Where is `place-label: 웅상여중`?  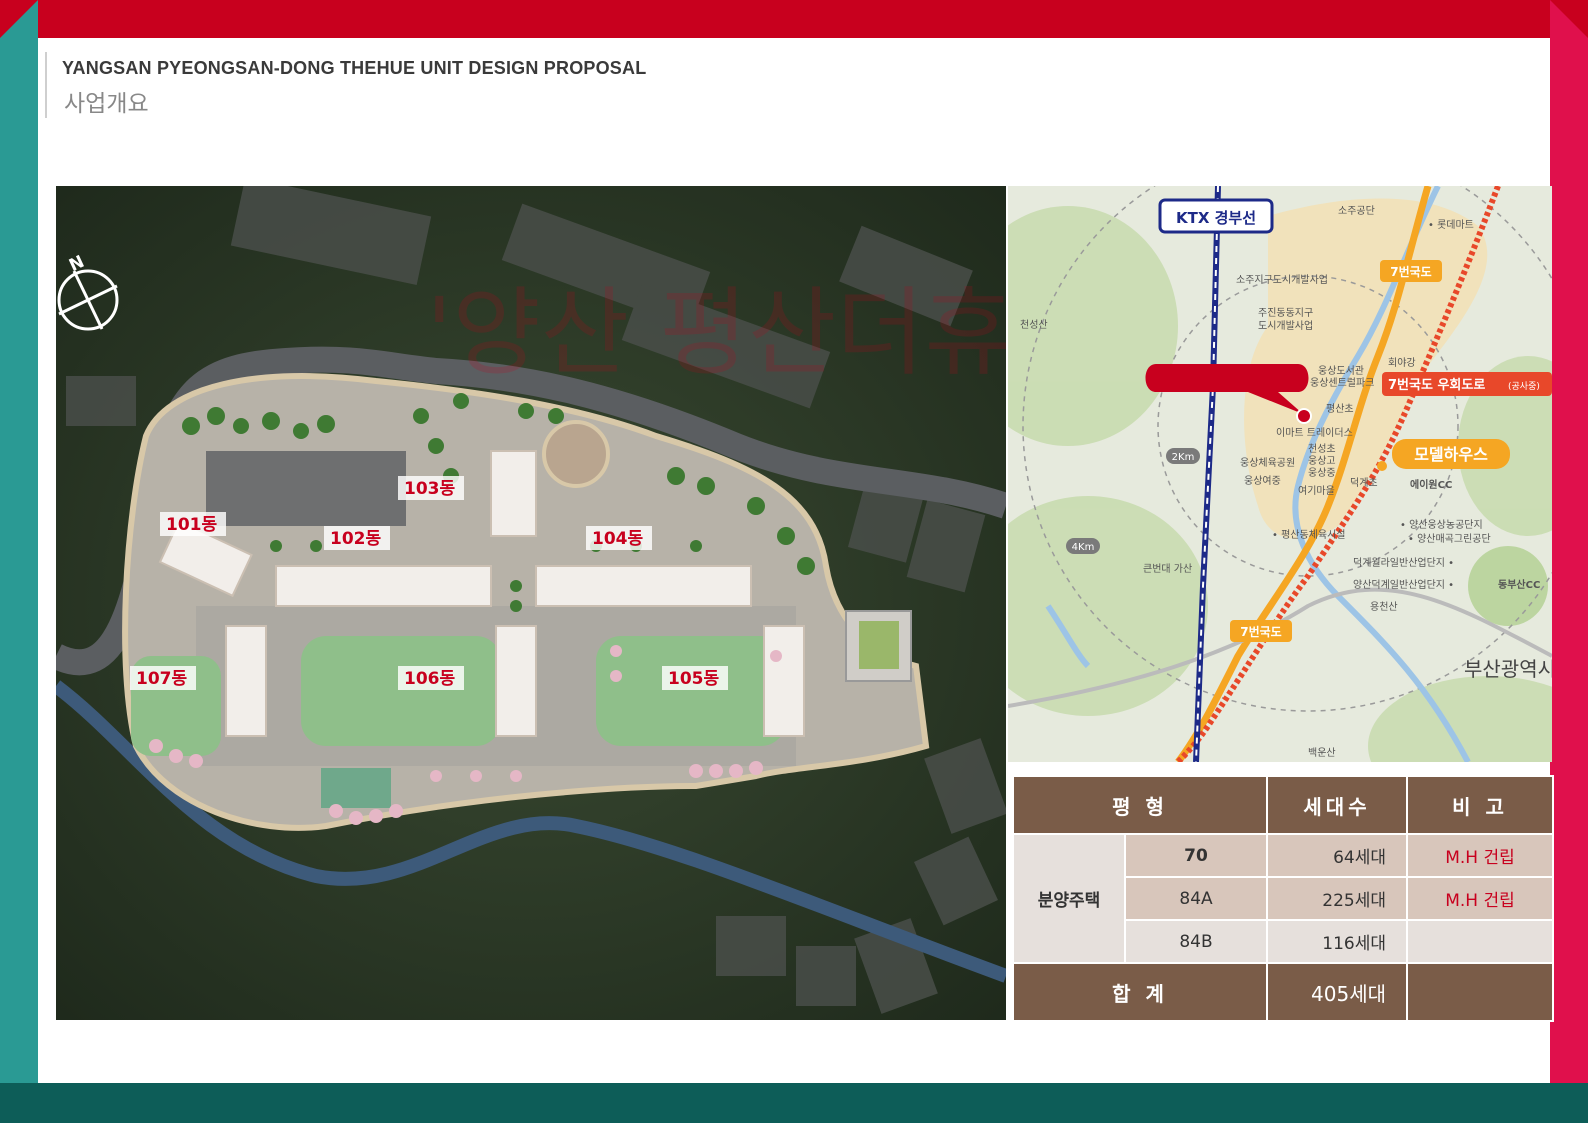 place-label: 웅상여중 is located at coordinates (1262, 481).